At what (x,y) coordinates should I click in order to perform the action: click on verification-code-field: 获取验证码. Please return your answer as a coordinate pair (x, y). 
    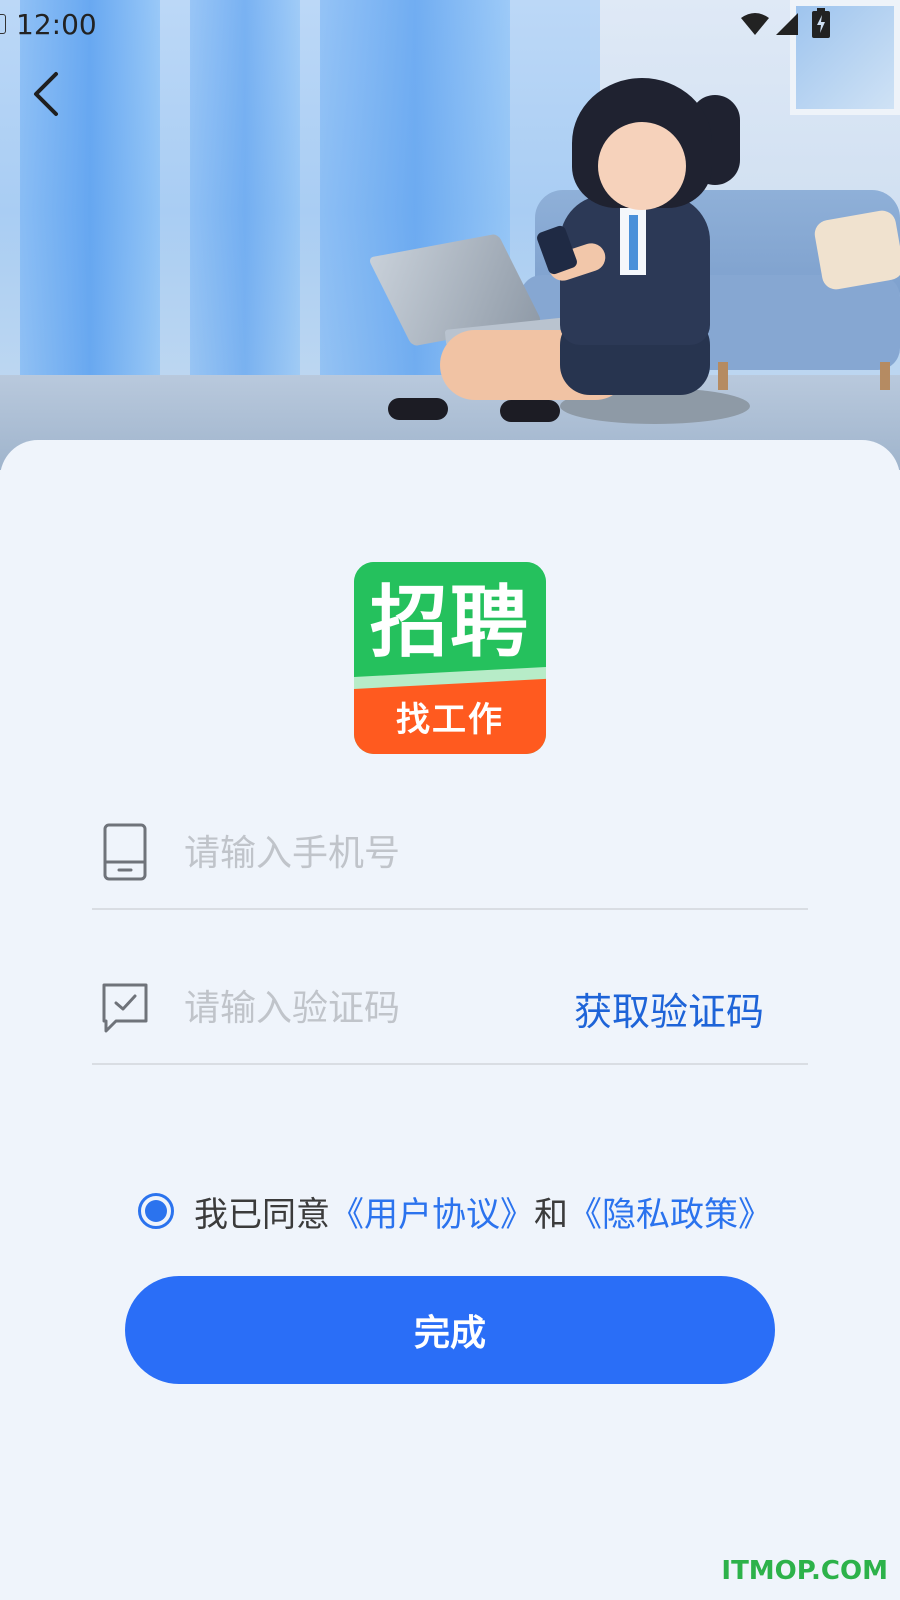
    Looking at the image, I should click on (450, 1015).